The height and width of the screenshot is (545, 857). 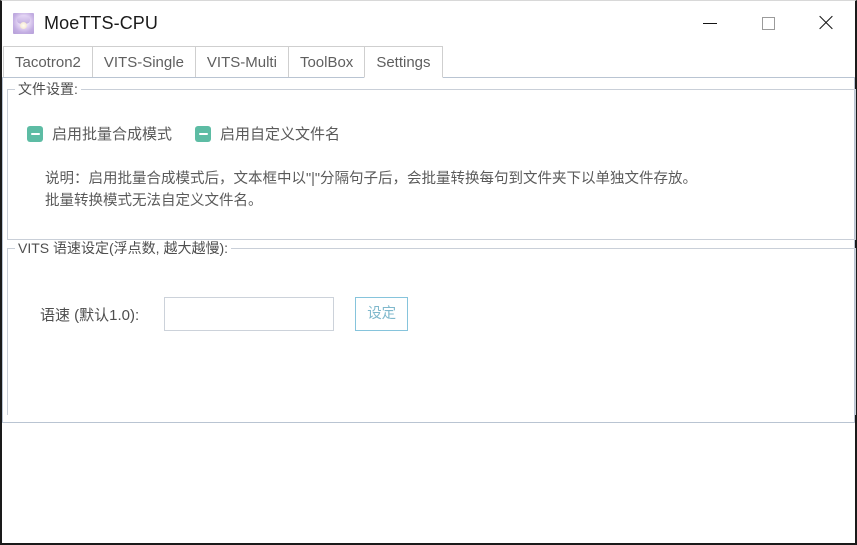 I want to click on checkbox-batch-synthesis: 启用批量合成模式, so click(x=99, y=133).